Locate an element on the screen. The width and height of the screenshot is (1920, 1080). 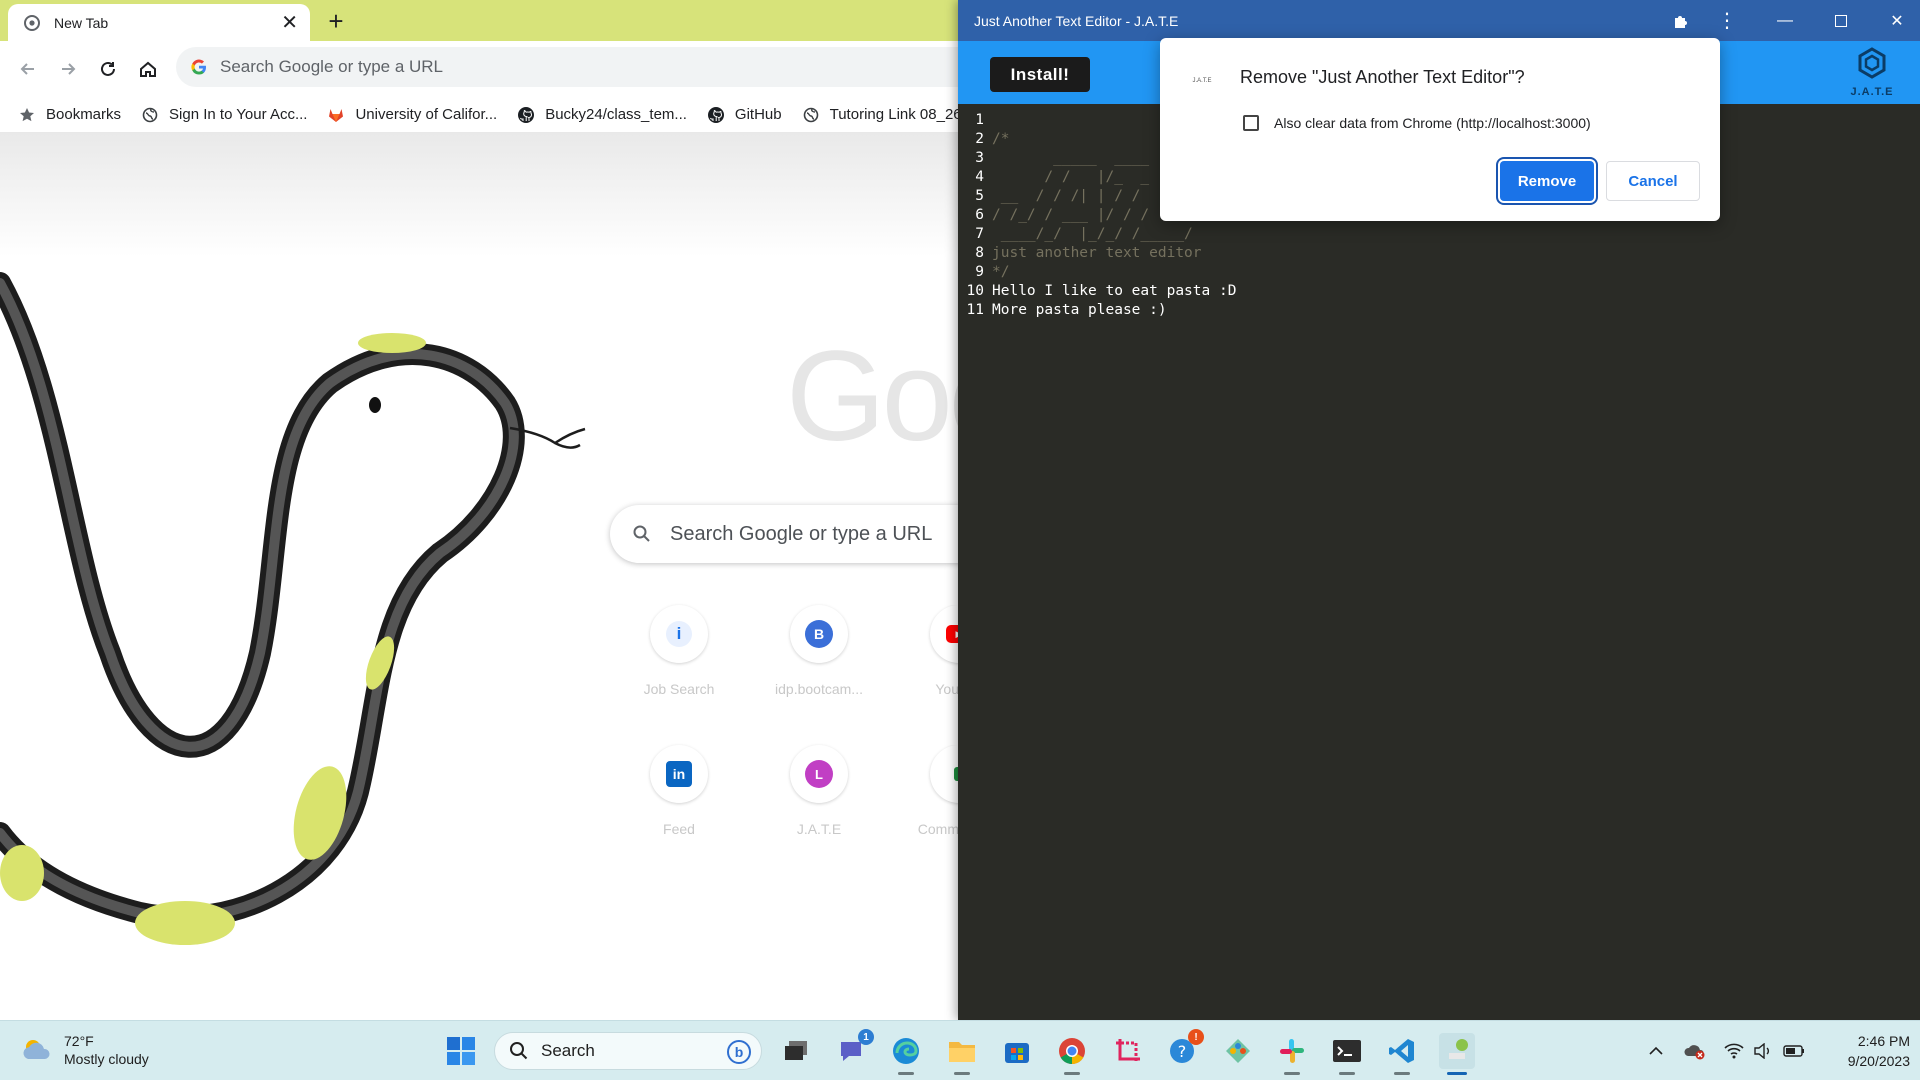
jate-logo: J.A.T.E is located at coordinates (1872, 75).